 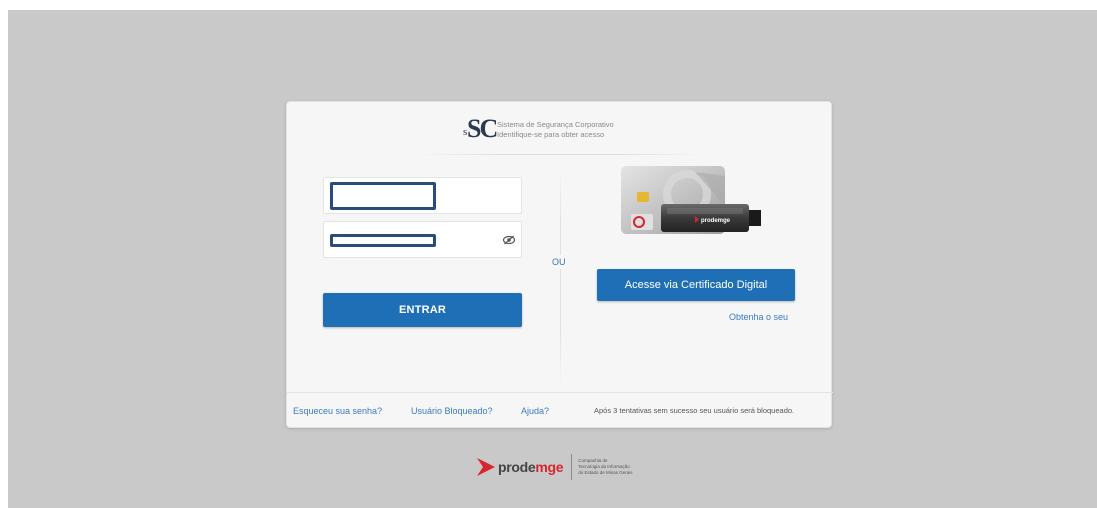 I want to click on token-brand-label: prodemge, so click(x=716, y=221).